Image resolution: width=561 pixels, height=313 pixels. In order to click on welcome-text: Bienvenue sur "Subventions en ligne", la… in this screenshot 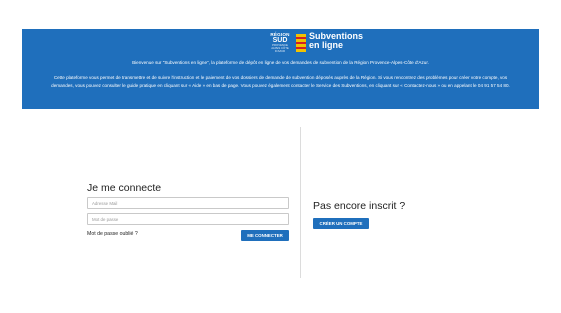, I will do `click(280, 62)`.